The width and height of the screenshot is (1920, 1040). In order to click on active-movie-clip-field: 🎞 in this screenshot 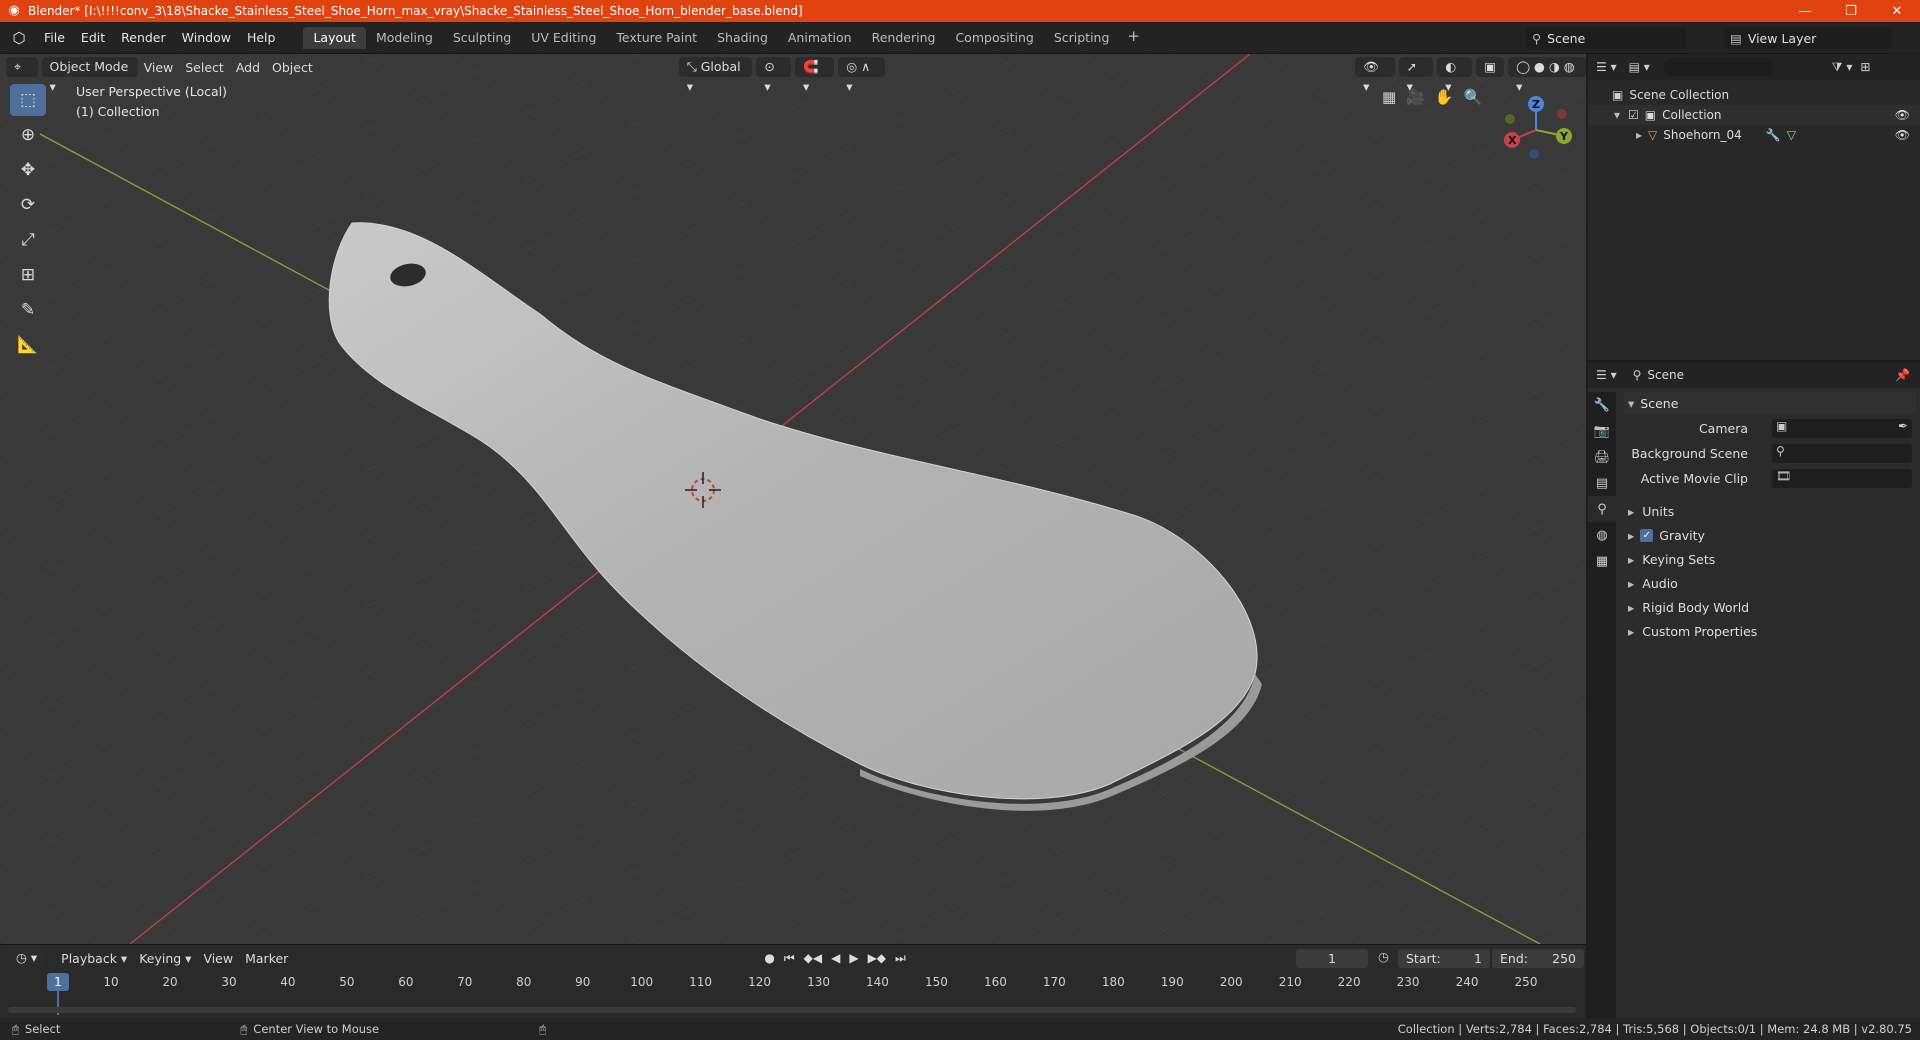, I will do `click(1842, 478)`.